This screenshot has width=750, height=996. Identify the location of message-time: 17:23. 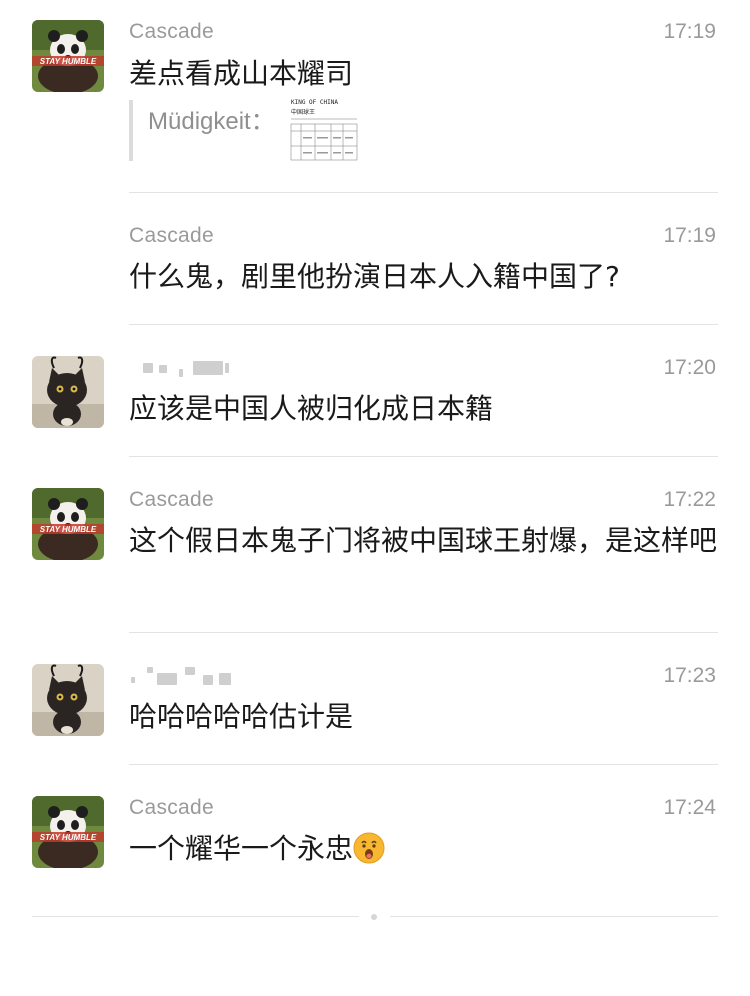
(689, 675).